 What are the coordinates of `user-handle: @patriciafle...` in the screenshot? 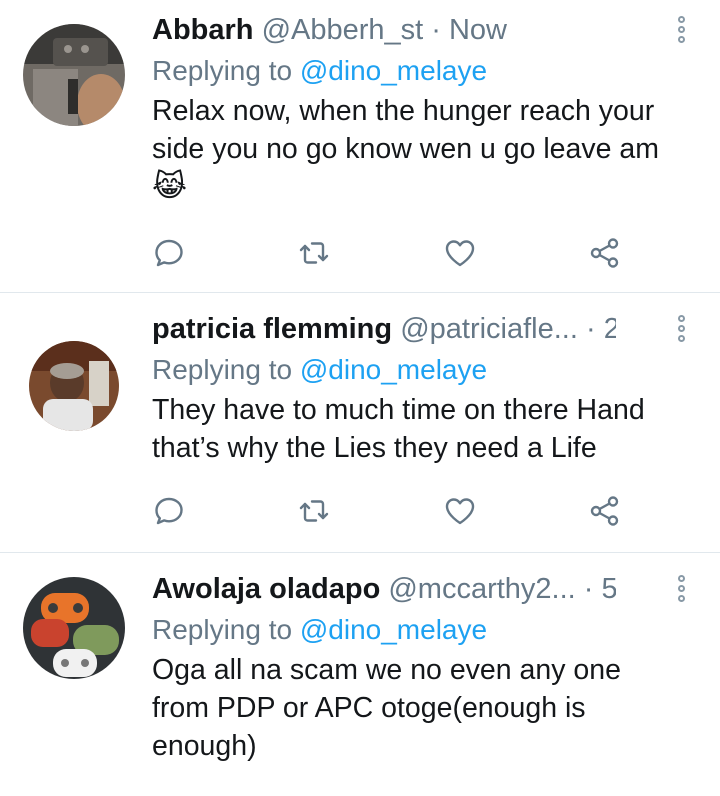 It's located at (489, 329).